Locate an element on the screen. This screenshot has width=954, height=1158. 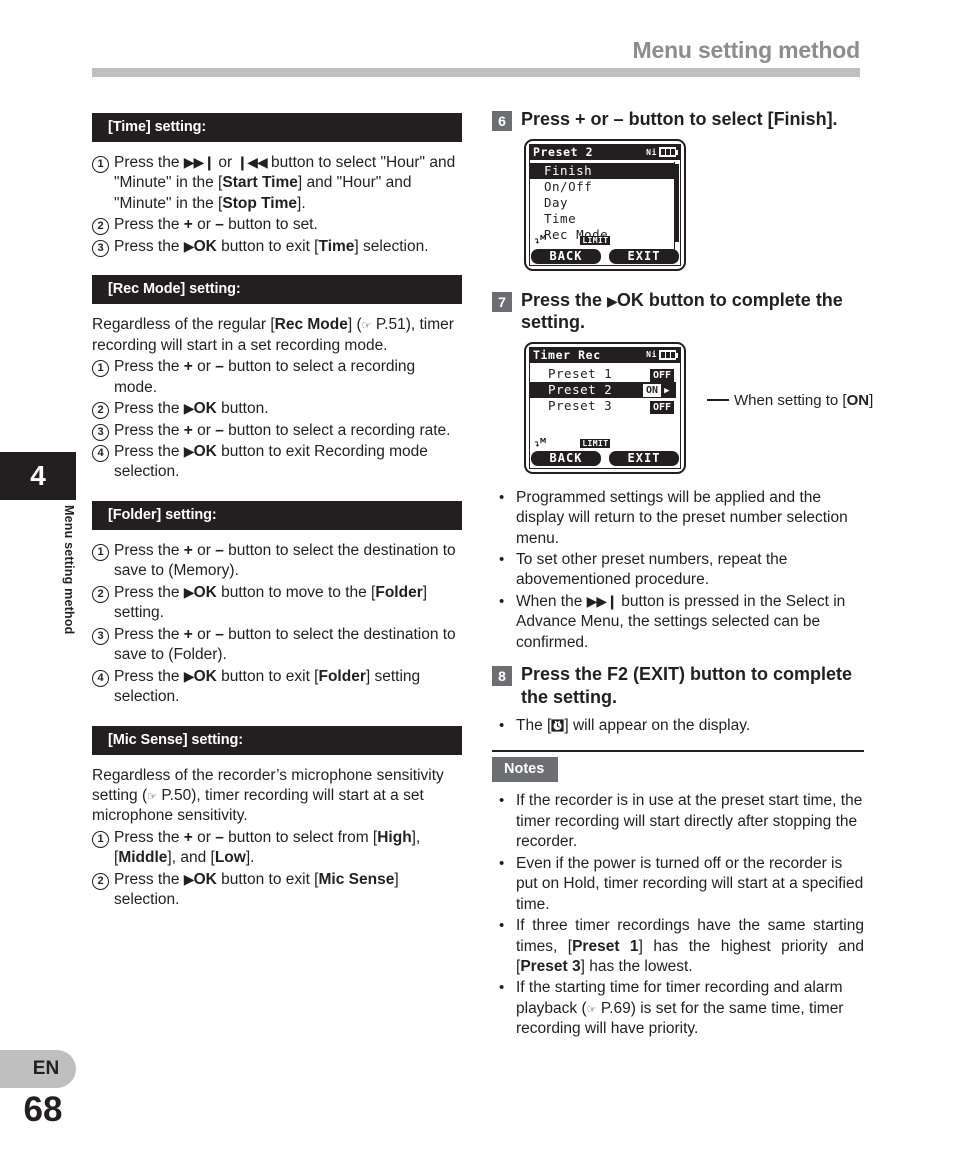
limiter-icon: LIMIT is located at coordinates (595, 240).